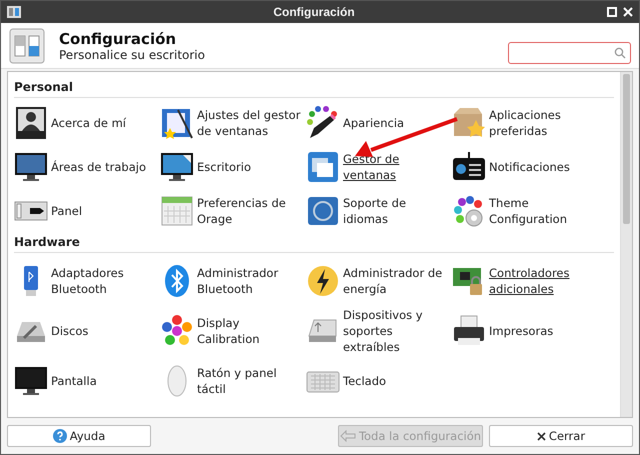 The height and width of the screenshot is (455, 640). Describe the element at coordinates (314, 88) in the screenshot. I see `section-heading: Personal` at that location.